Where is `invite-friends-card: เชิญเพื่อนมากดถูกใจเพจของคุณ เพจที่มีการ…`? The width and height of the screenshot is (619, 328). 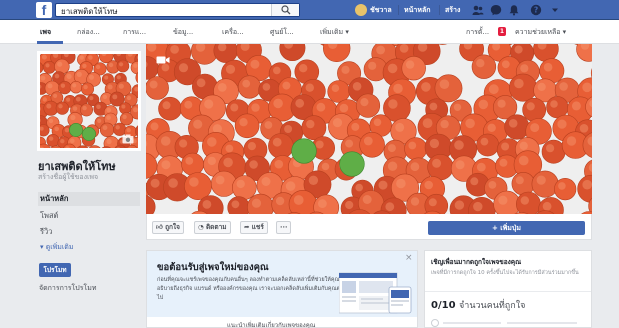
invite-friends-card: เชิญเพื่อนมากดถูกใจเพจของคุณ เพจที่มีการ… is located at coordinates (508, 289).